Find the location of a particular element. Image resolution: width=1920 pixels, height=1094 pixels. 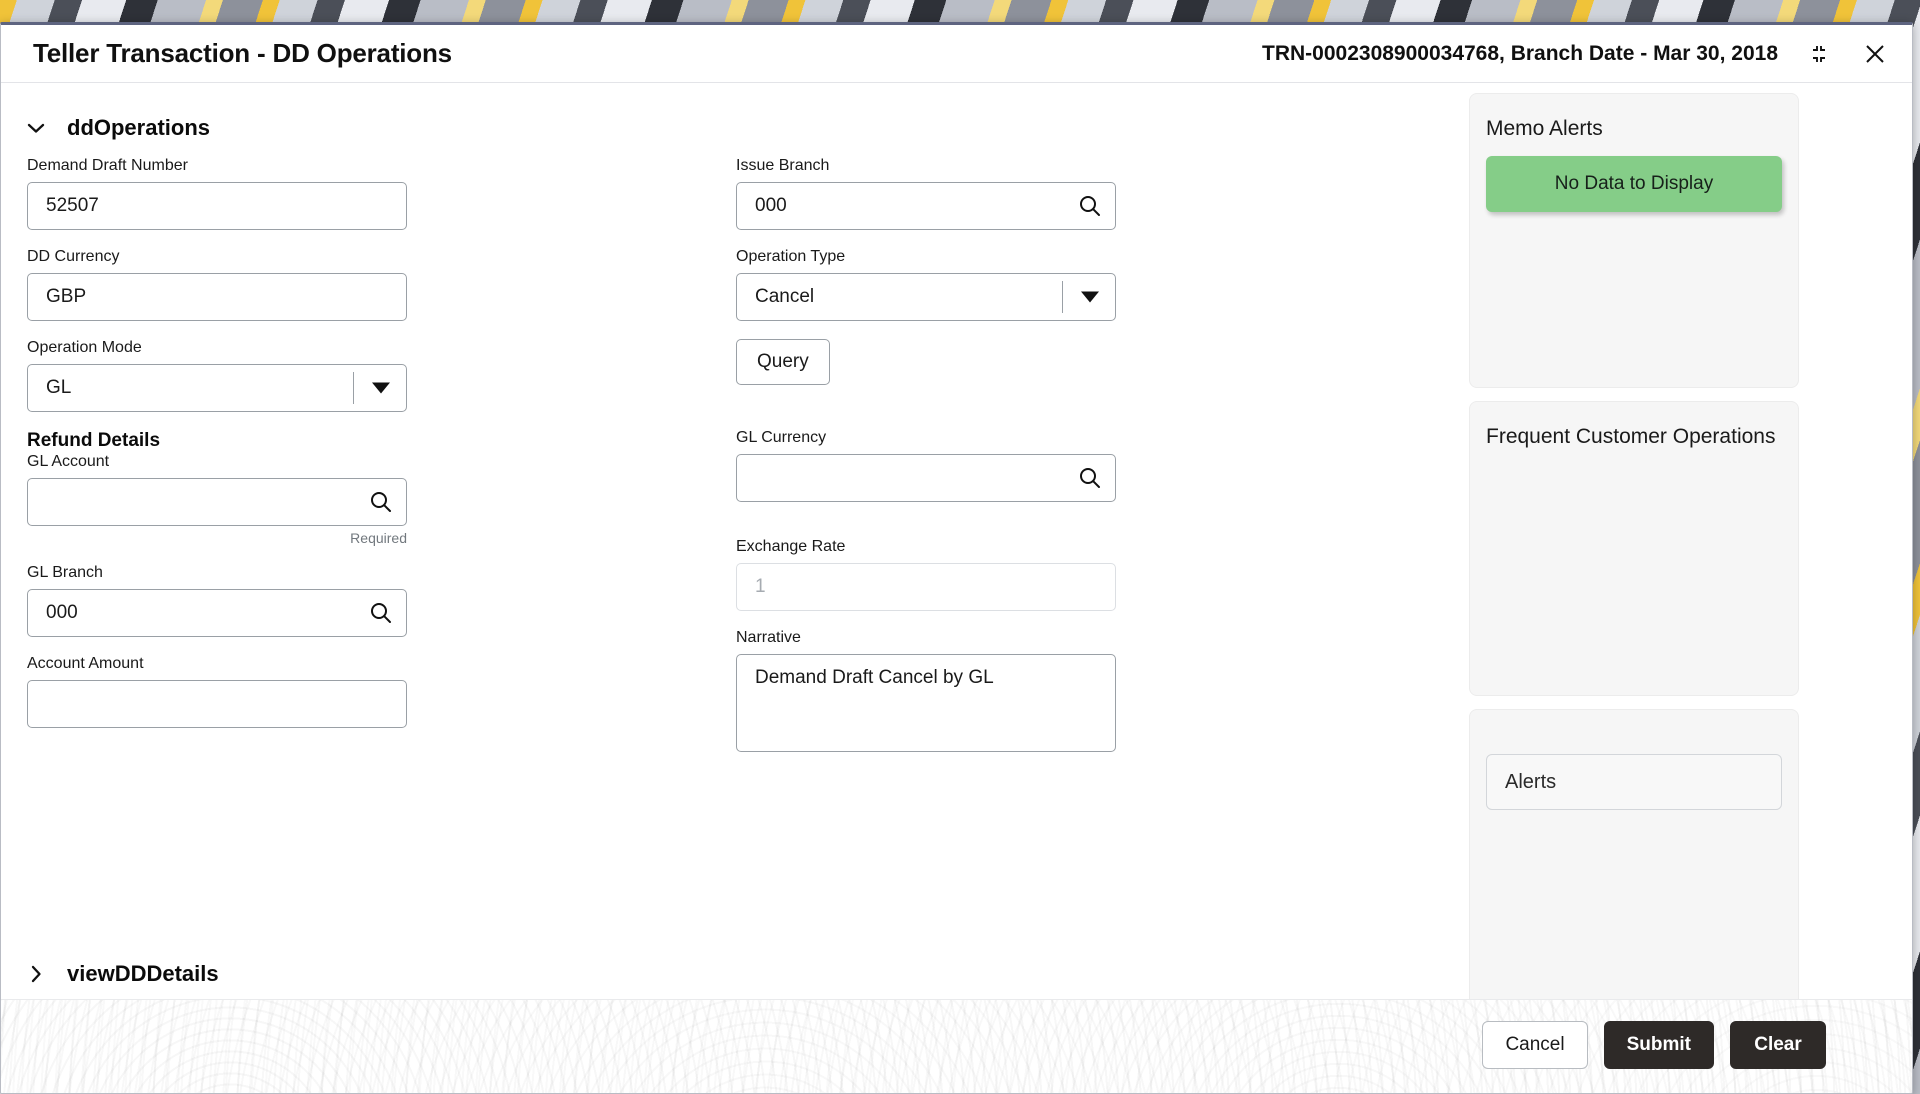

field-value: 52507 is located at coordinates (72, 205).